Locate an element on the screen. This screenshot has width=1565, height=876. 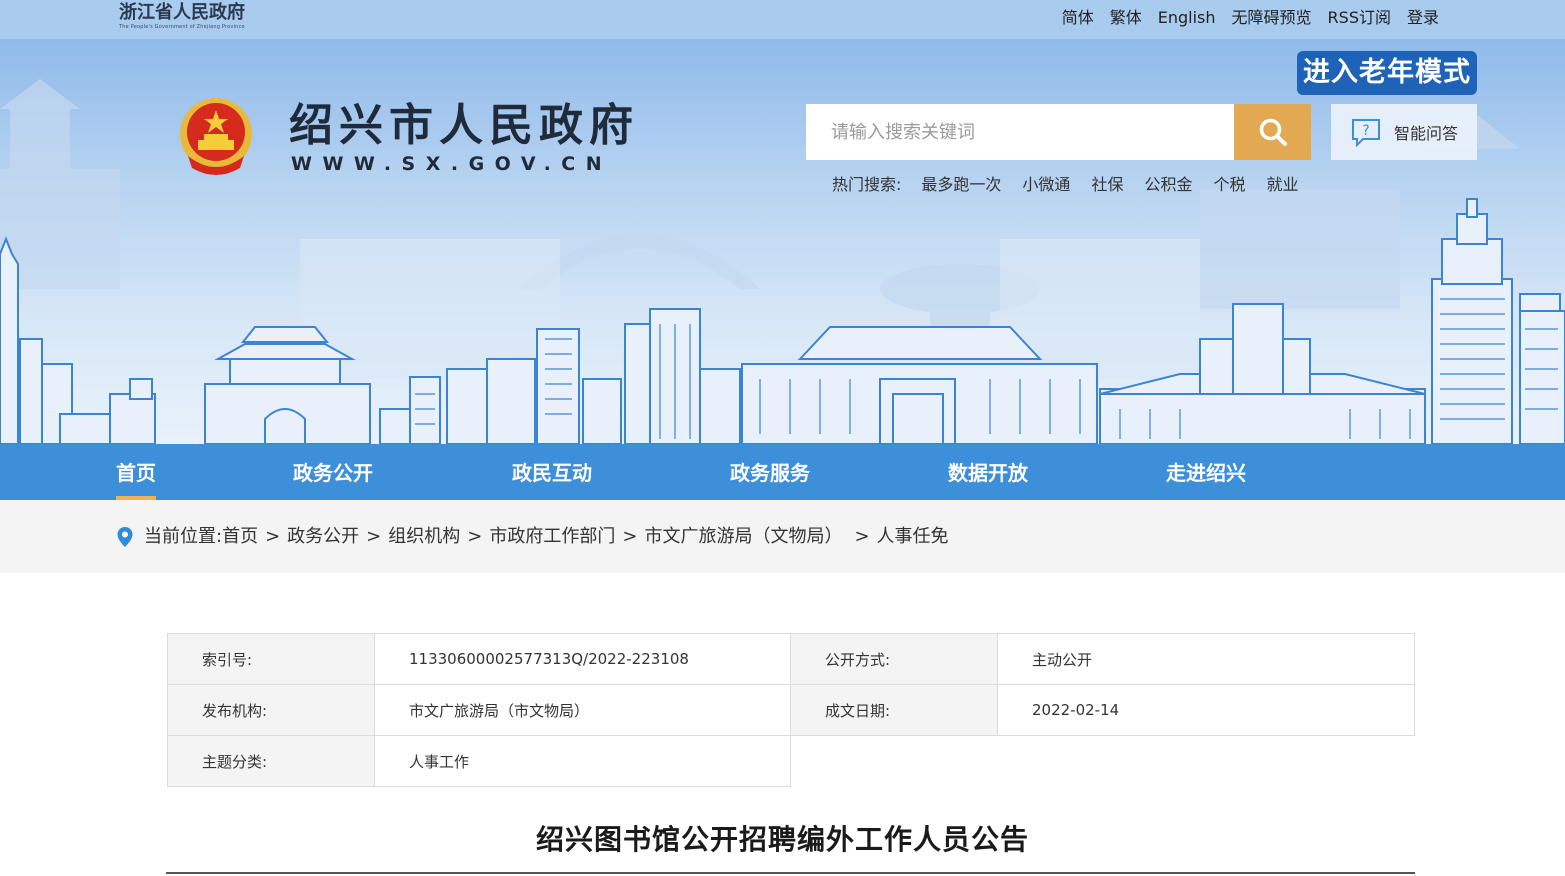
top-links: 简体 繁体 English 无障碍预览 RSS订阅 登录 is located at coordinates (1250, 18).